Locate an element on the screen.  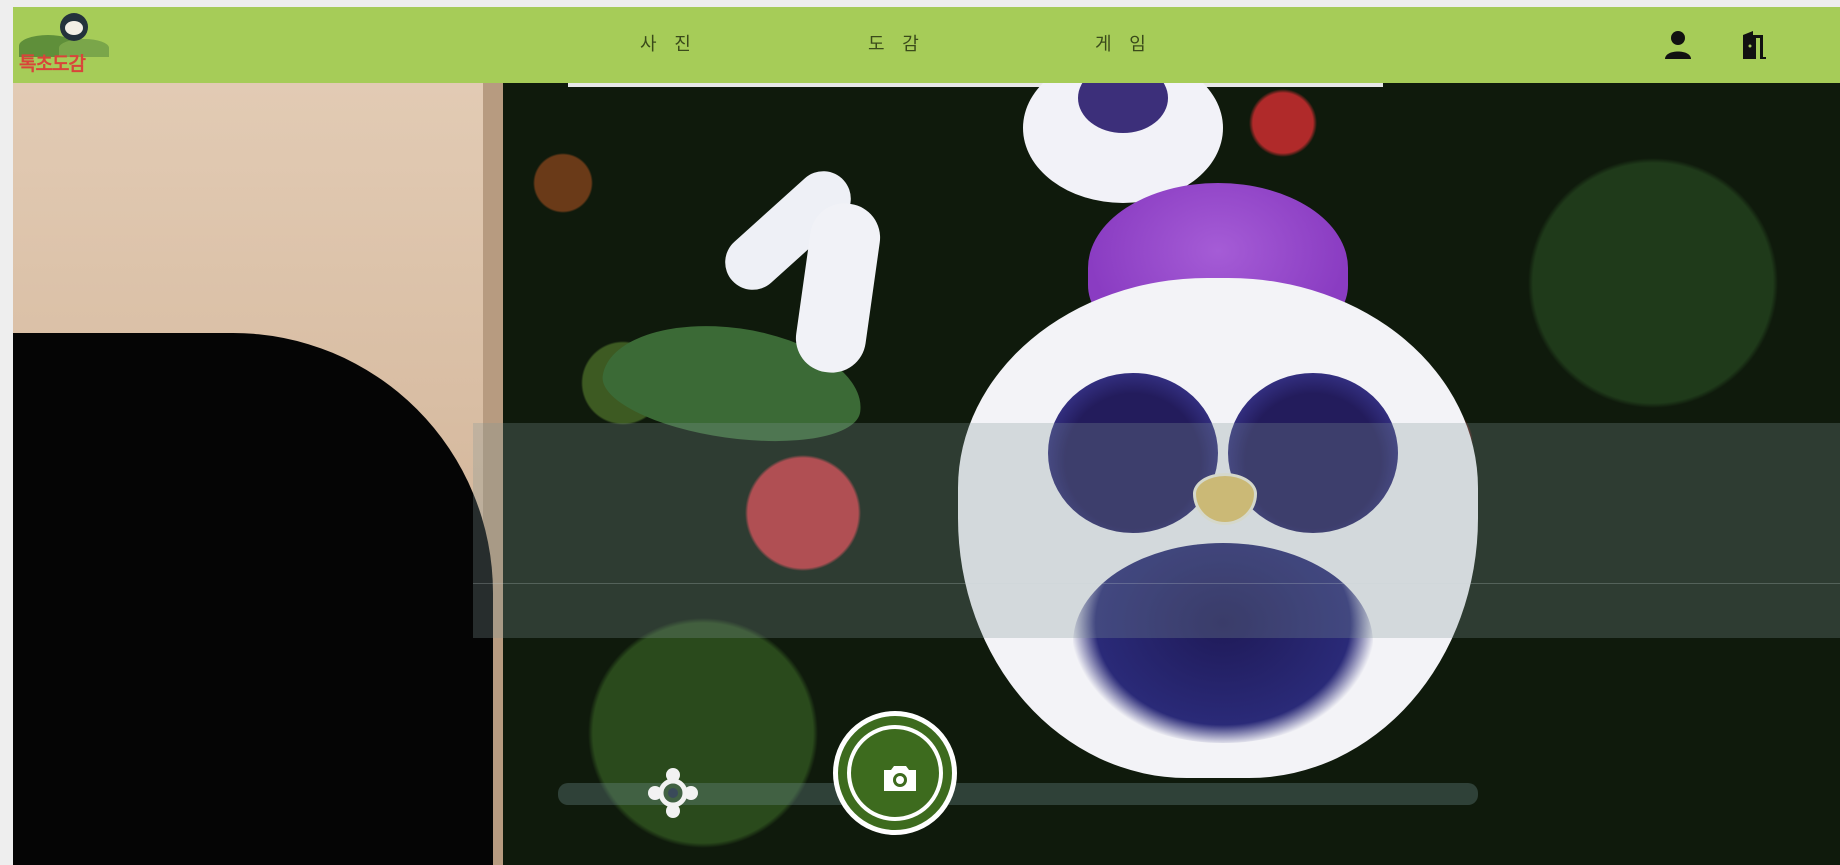
screen-reflection-line is located at coordinates (1156, 583).